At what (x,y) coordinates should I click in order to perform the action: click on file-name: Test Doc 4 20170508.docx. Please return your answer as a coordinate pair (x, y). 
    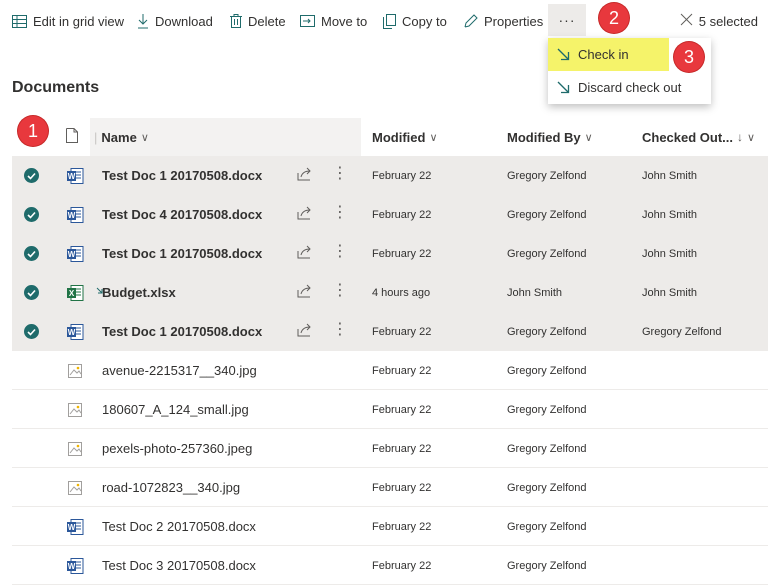
    Looking at the image, I should click on (182, 214).